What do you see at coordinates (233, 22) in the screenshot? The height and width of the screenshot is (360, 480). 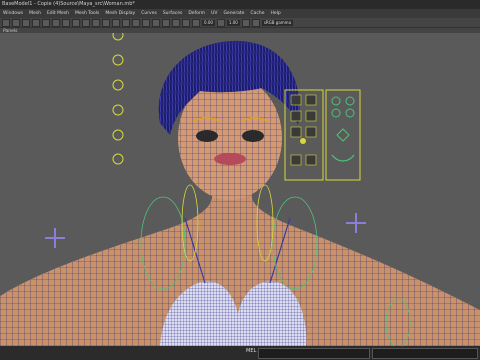 I see `value-b-field: 1.00` at bounding box center [233, 22].